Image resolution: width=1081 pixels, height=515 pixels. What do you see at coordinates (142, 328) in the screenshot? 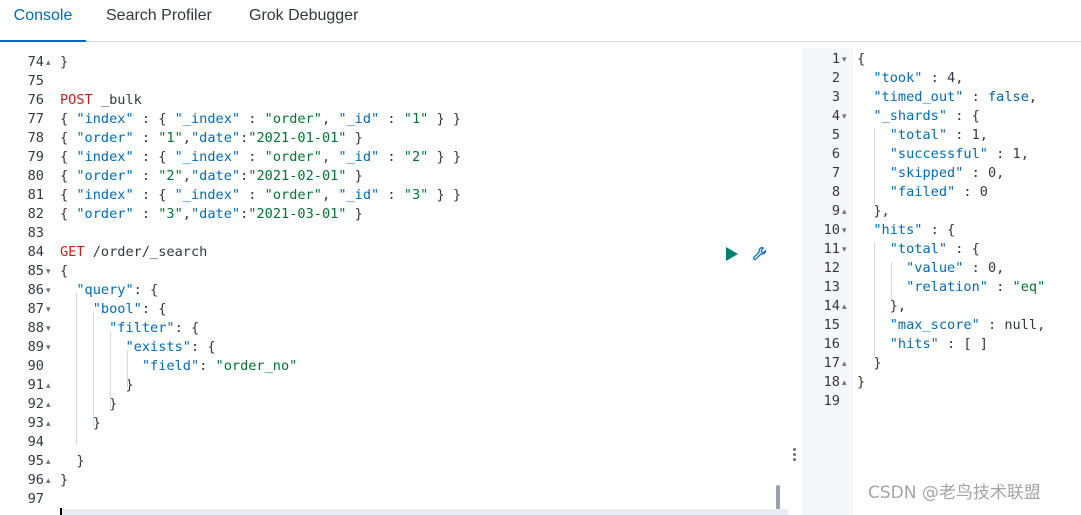
I see `code-token: "filter"` at bounding box center [142, 328].